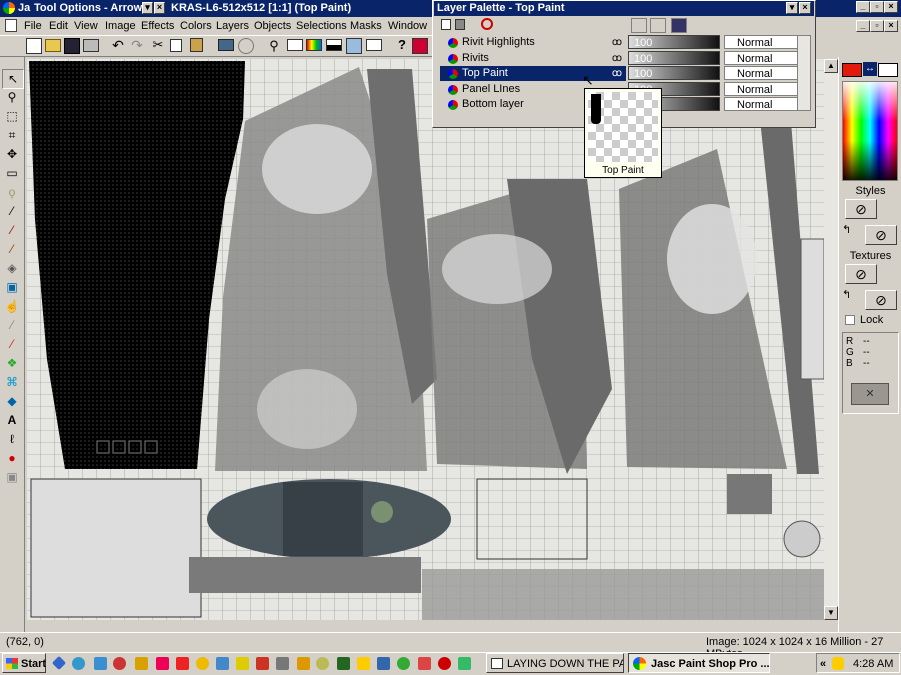 The width and height of the screenshot is (901, 675). I want to click on menu-edit: Edit, so click(58, 26).